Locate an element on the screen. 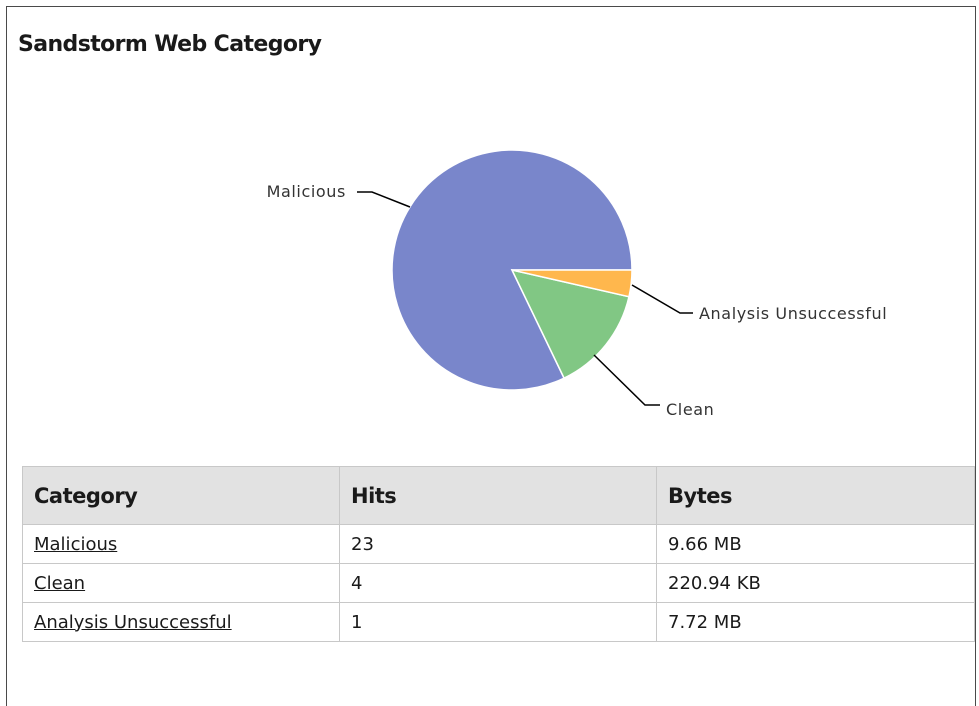  pie-leader-line-analysis-unsuccessful is located at coordinates (662, 299).